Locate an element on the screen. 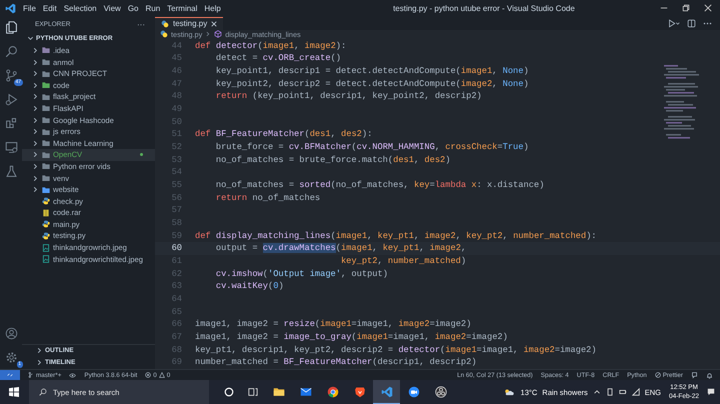  line-number: 48 is located at coordinates (176, 96).